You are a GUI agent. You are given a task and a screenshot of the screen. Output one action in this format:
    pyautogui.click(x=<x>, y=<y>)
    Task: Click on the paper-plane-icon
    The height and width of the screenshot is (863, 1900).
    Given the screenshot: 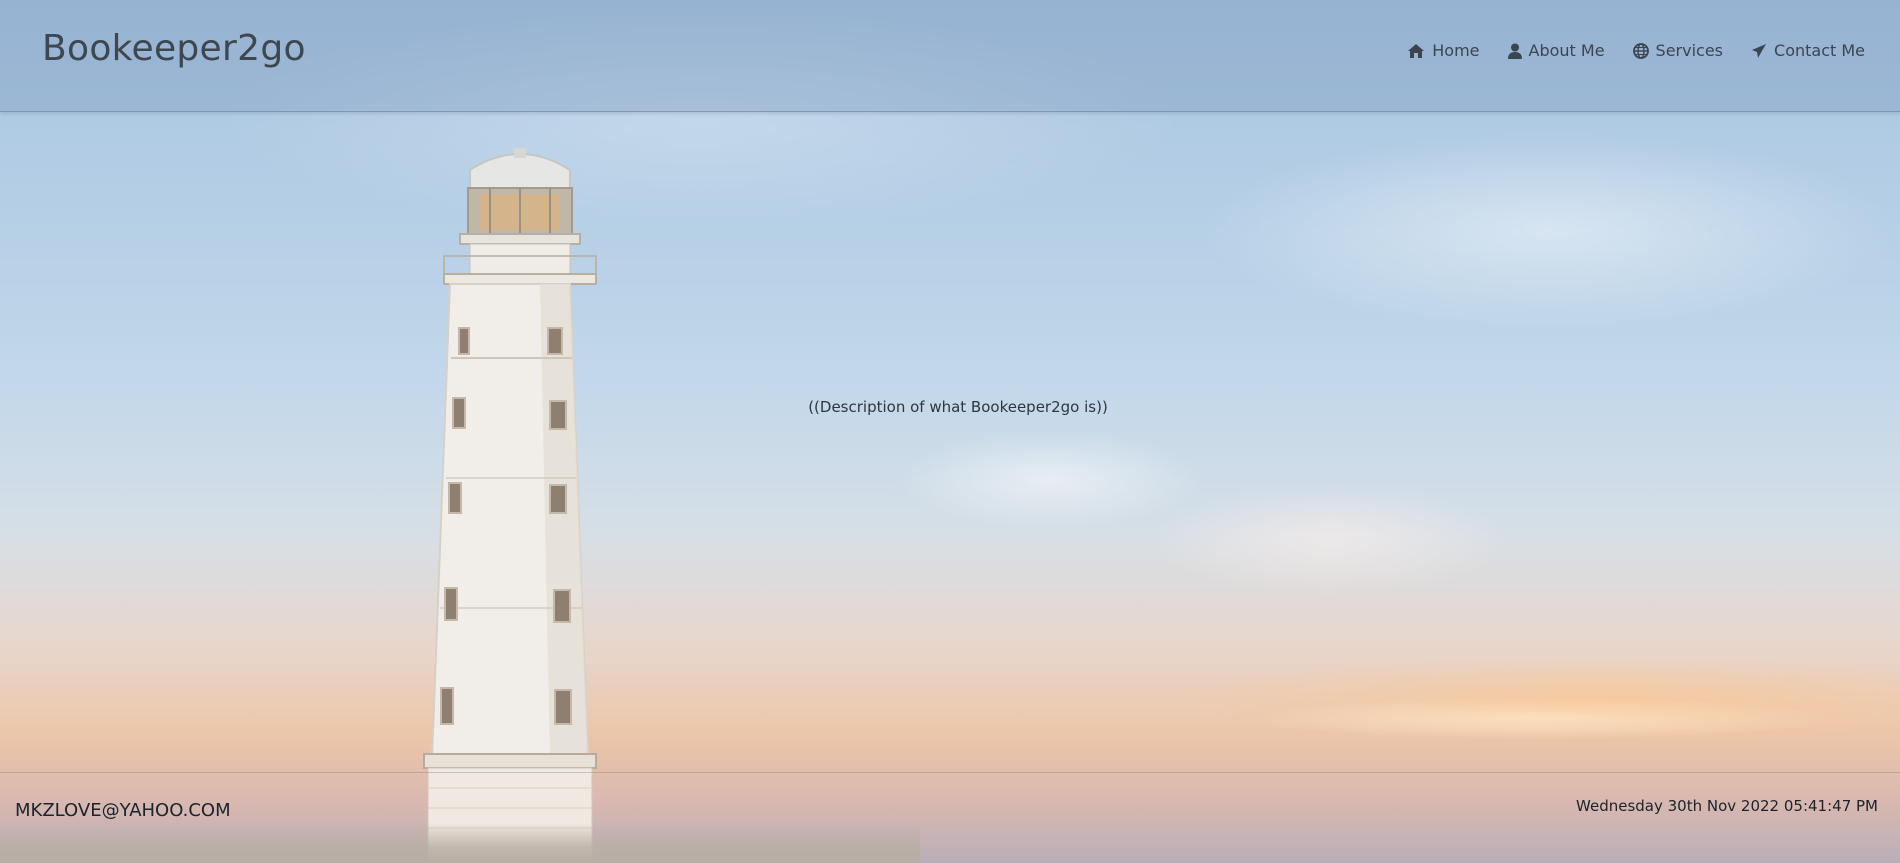 What is the action you would take?
    pyautogui.click(x=1759, y=50)
    